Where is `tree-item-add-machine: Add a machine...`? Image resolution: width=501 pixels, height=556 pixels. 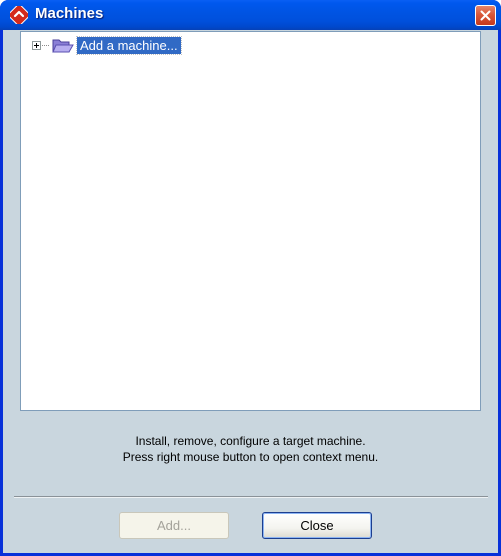
tree-item-add-machine: Add a machine... is located at coordinates (107, 45).